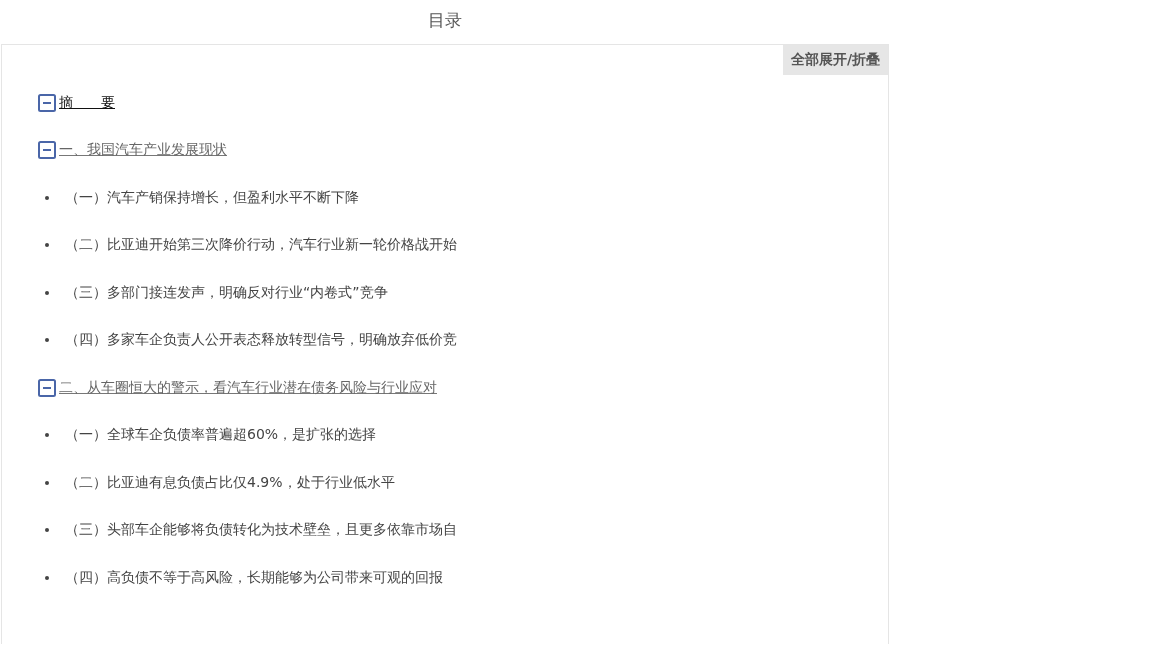 The height and width of the screenshot is (648, 1152). Describe the element at coordinates (261, 340) in the screenshot. I see `toc-subsection-link: （四）多家车企负责人公开表态释放转型信号，明确放弃低价竞` at that location.